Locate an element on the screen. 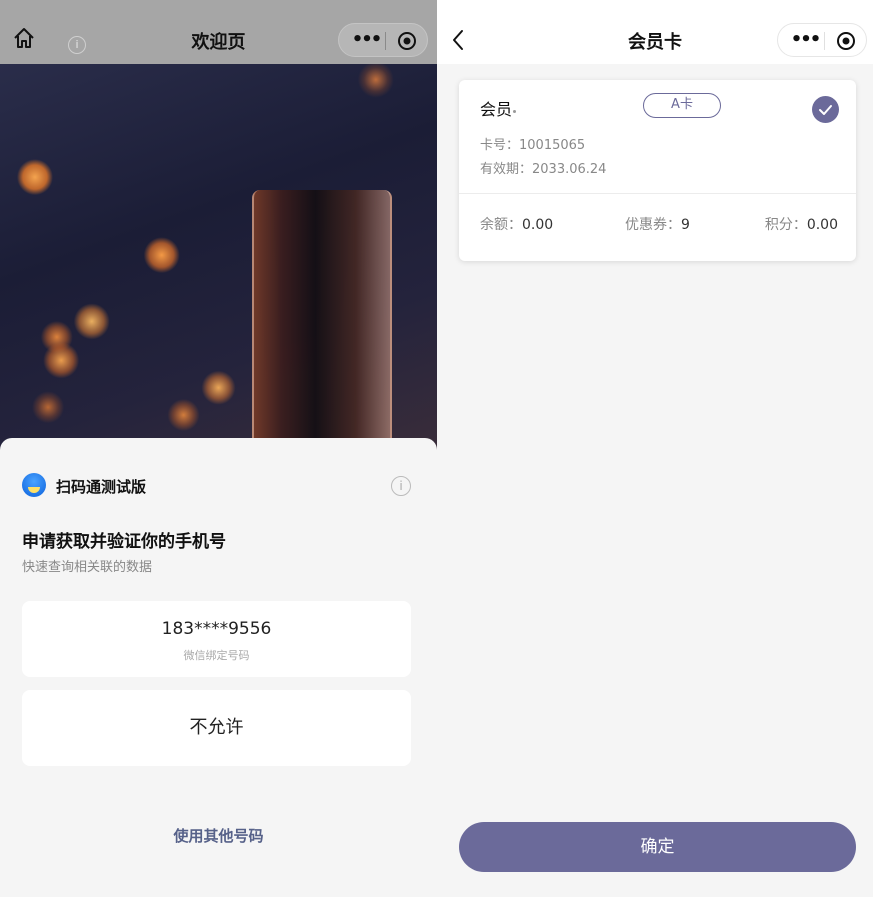 Image resolution: width=873 pixels, height=897 pixels. confirm-button: 确定 is located at coordinates (657, 847).